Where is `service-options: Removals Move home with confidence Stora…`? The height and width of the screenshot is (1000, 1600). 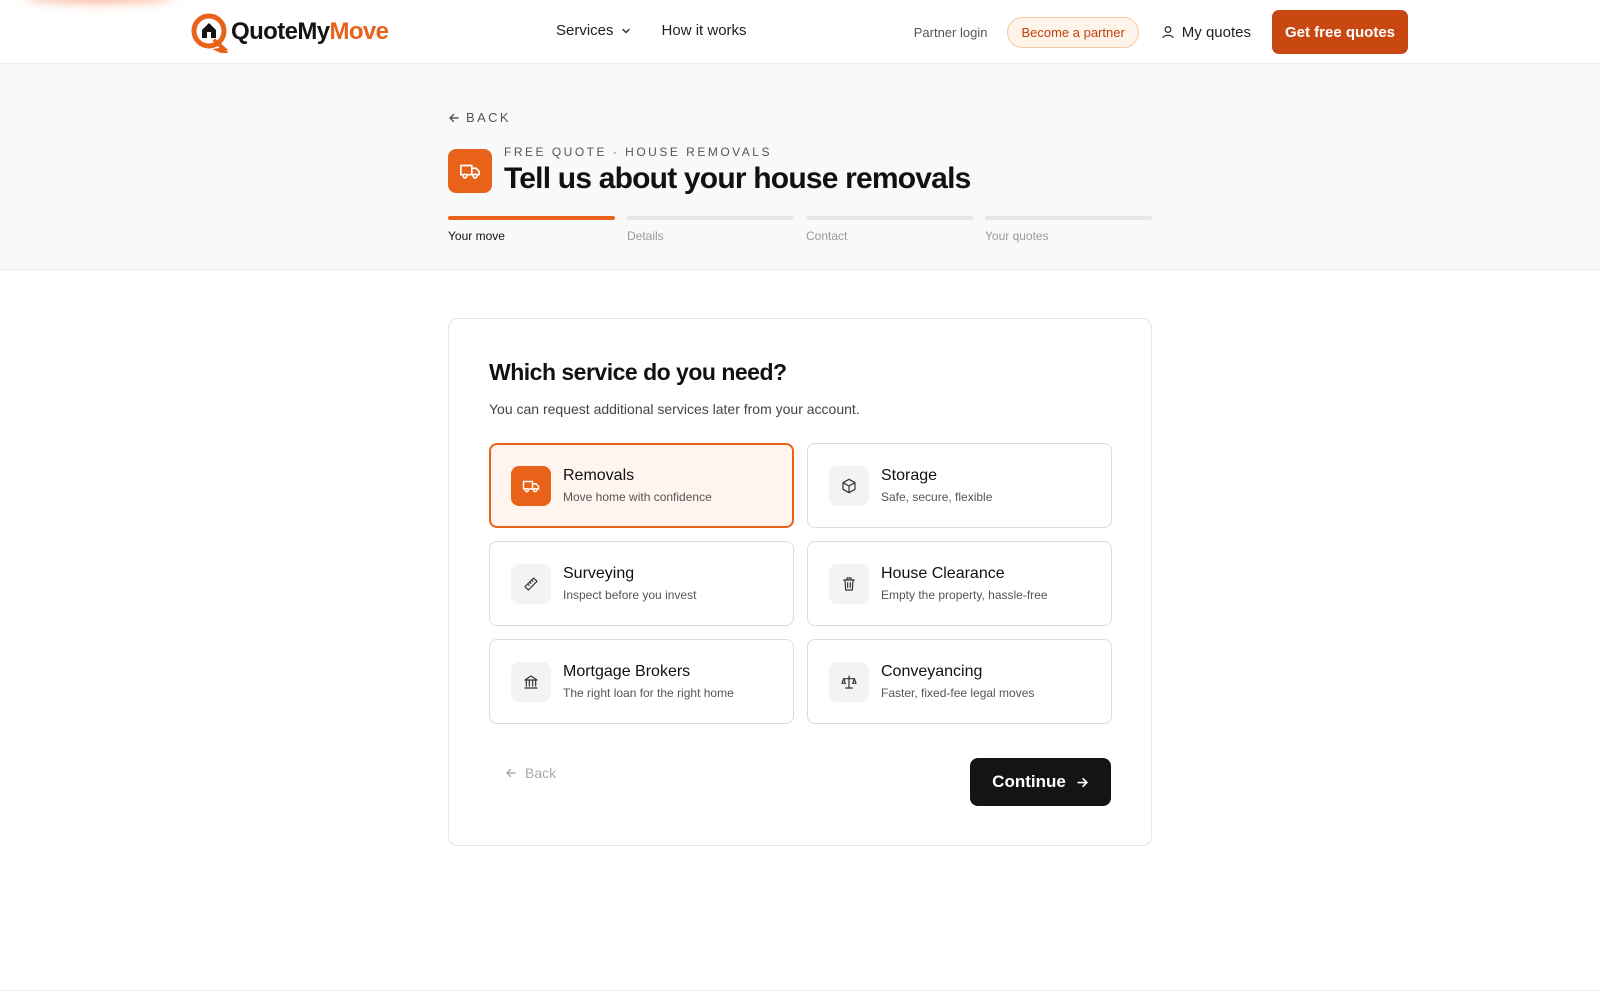 service-options: Removals Move home with confidence Stora… is located at coordinates (800, 583).